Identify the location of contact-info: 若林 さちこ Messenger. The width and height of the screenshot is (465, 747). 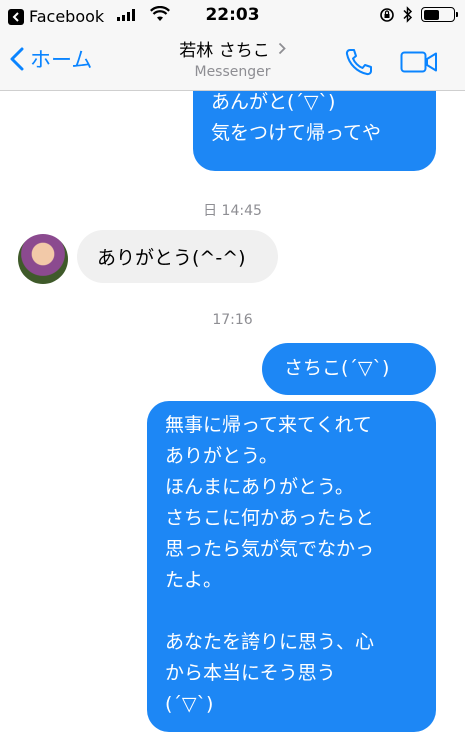
(232, 58).